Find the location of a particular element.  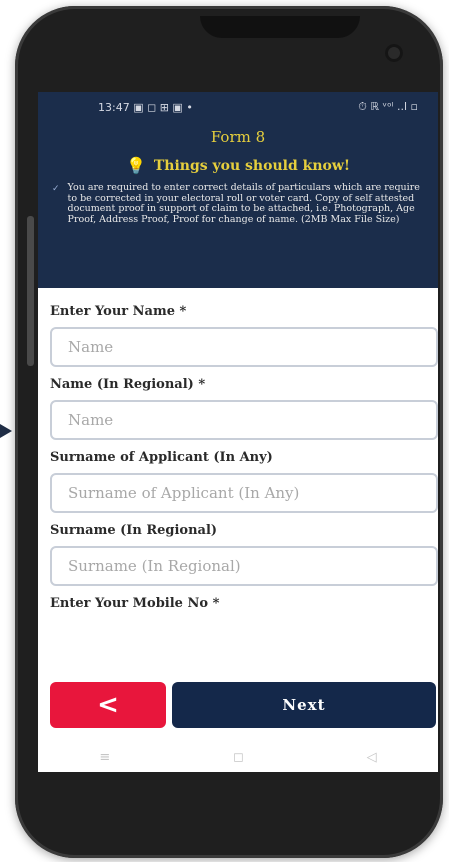

back-button: < is located at coordinates (108, 705).